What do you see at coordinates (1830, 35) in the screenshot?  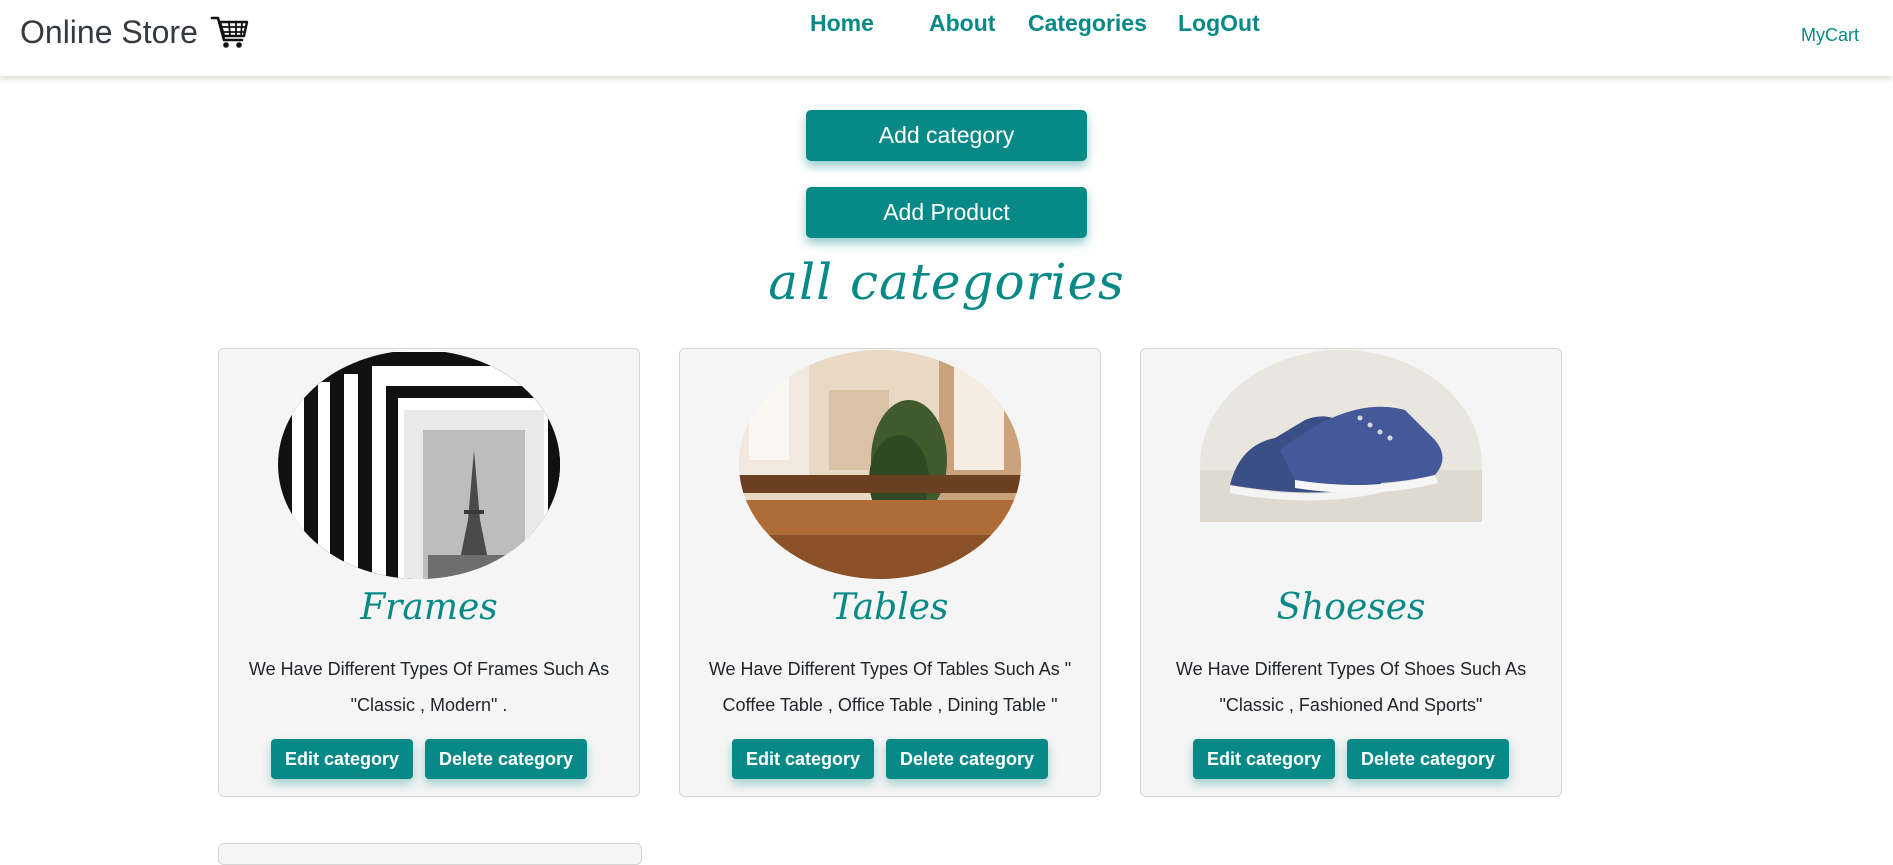 I see `mycart-link: MyCart` at bounding box center [1830, 35].